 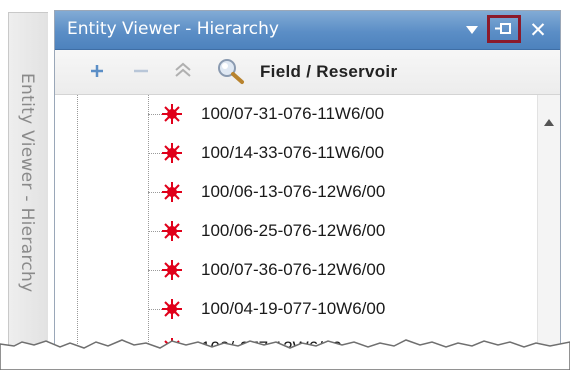 I want to click on tree-item-well: 100/07-31-076-11W6/00, so click(x=296, y=114).